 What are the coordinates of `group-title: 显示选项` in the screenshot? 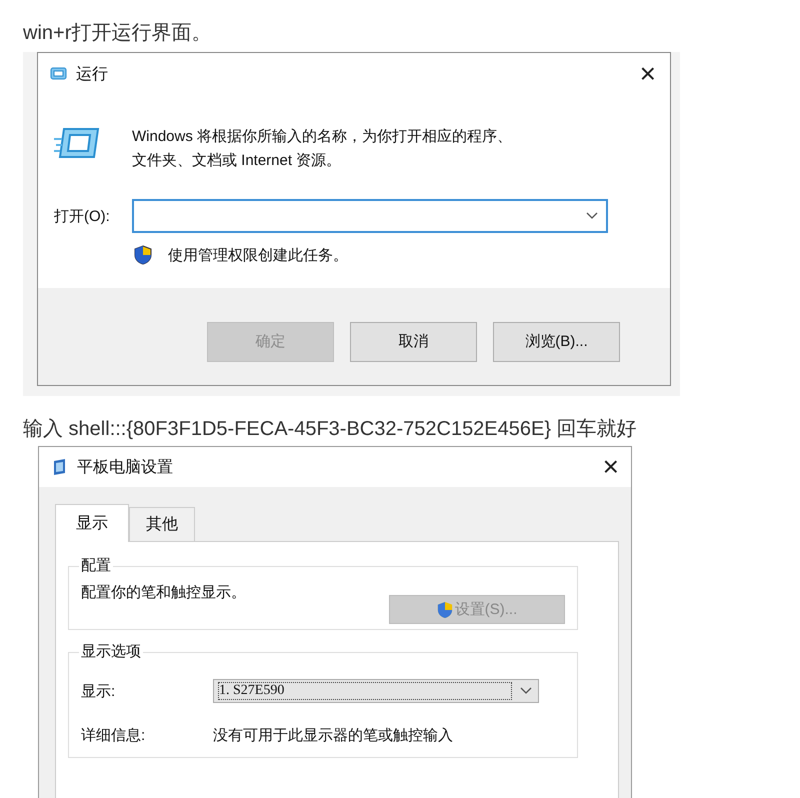 It's located at (111, 651).